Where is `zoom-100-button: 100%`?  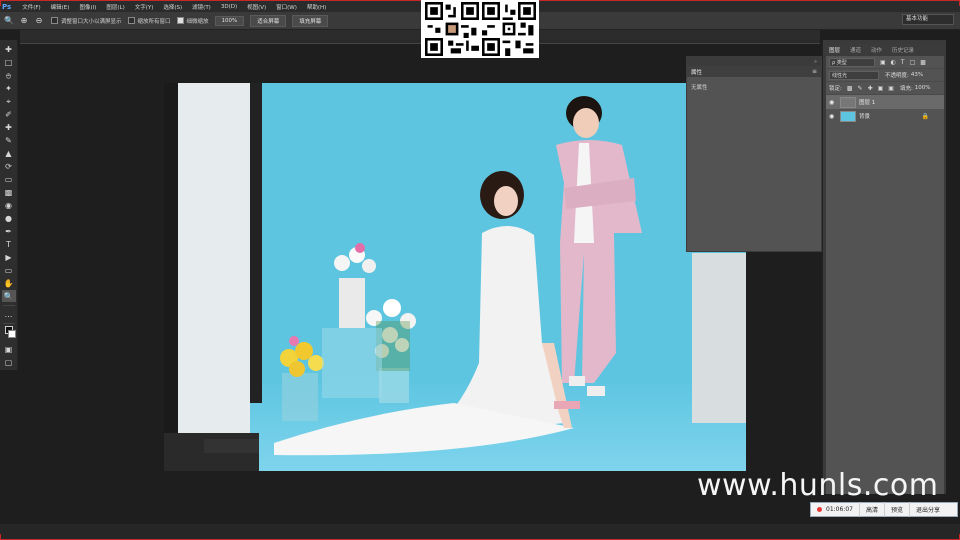
zoom-100-button: 100% is located at coordinates (229, 20).